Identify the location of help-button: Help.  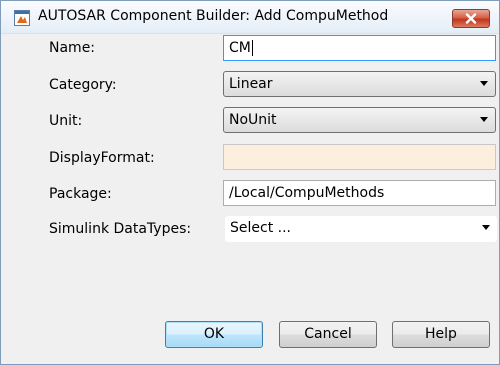
(441, 334).